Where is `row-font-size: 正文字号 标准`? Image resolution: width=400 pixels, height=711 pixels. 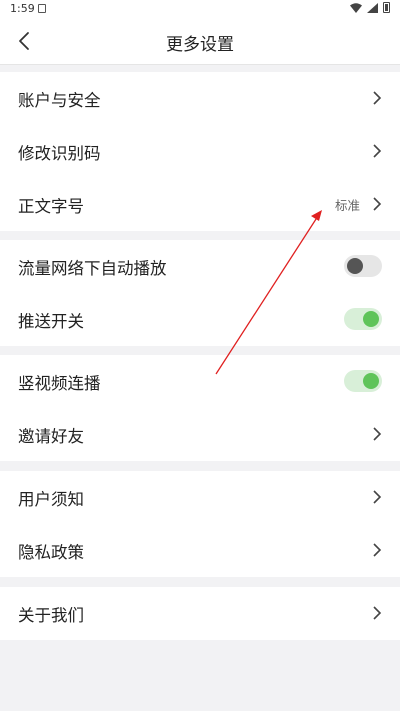
row-font-size: 正文字号 标准 is located at coordinates (200, 204).